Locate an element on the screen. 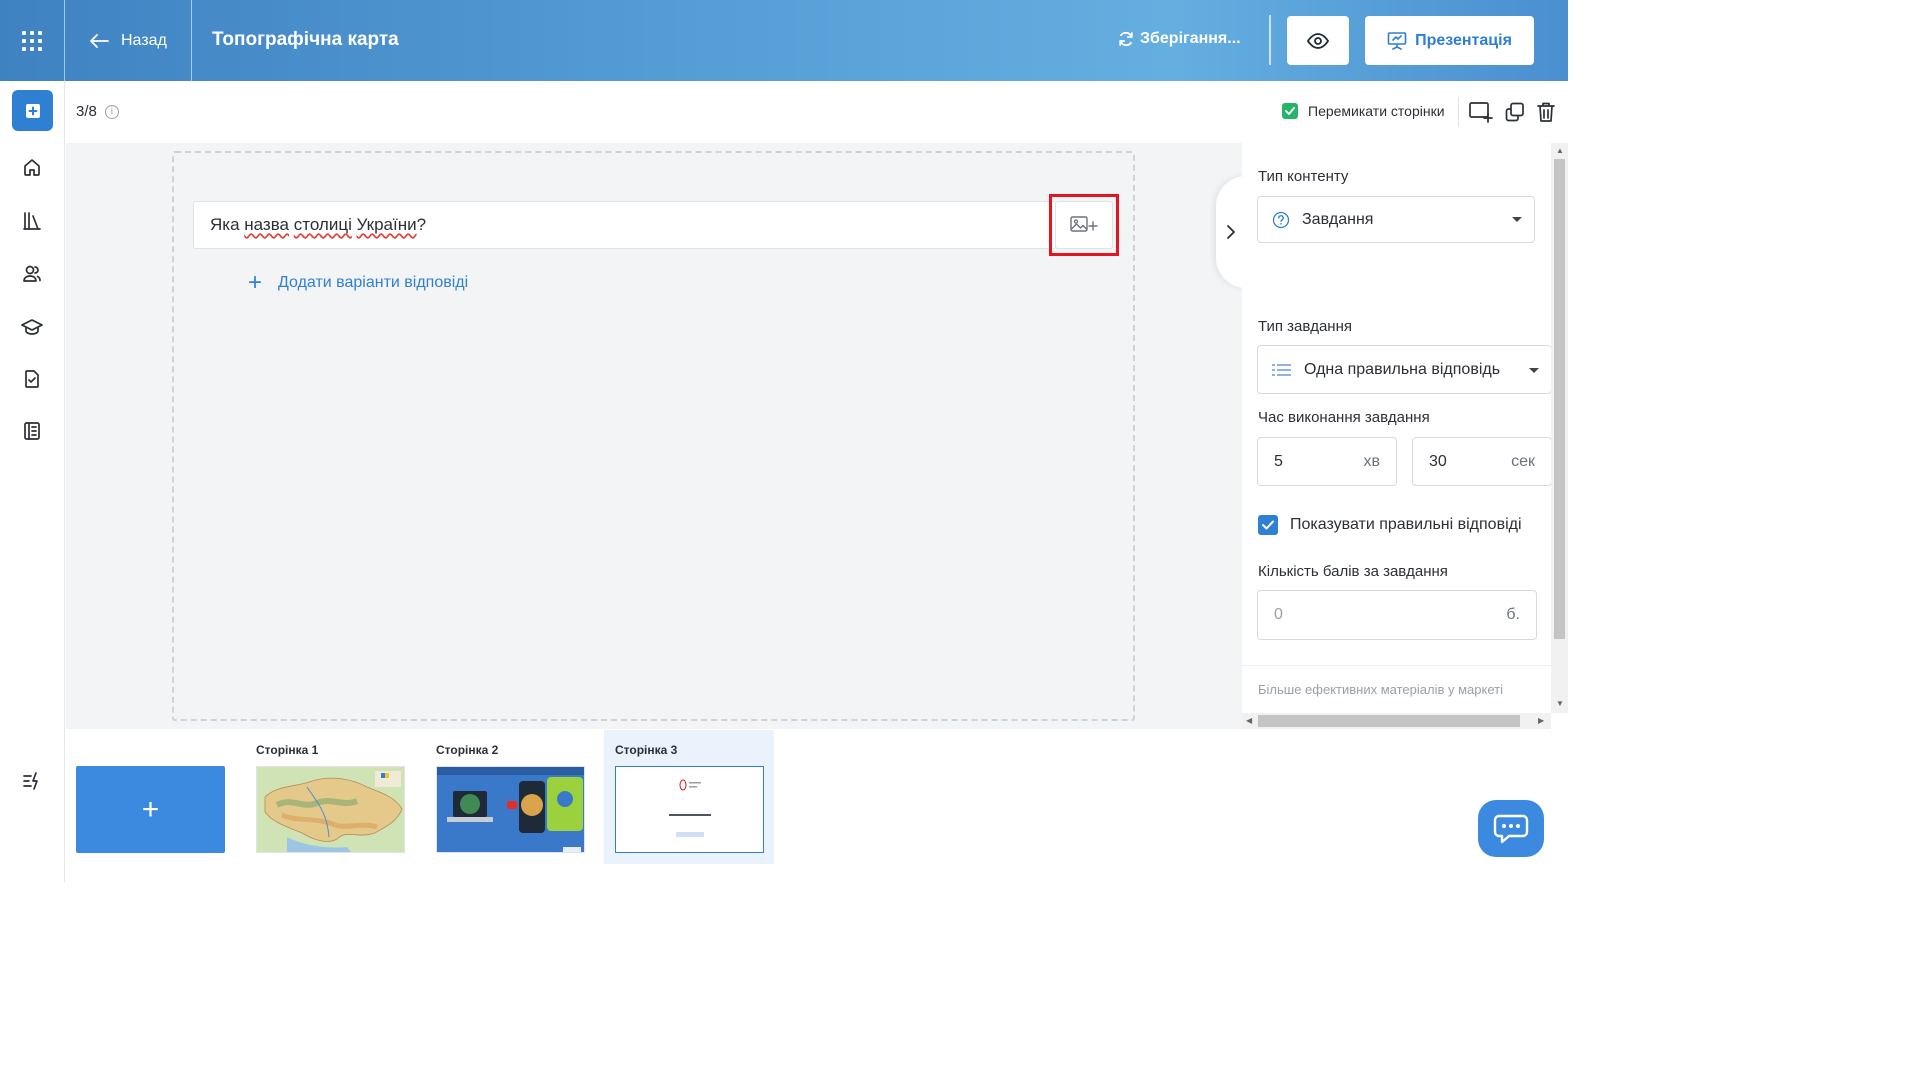 This screenshot has width=1920, height=1080. graduation-cap-icon is located at coordinates (32, 327).